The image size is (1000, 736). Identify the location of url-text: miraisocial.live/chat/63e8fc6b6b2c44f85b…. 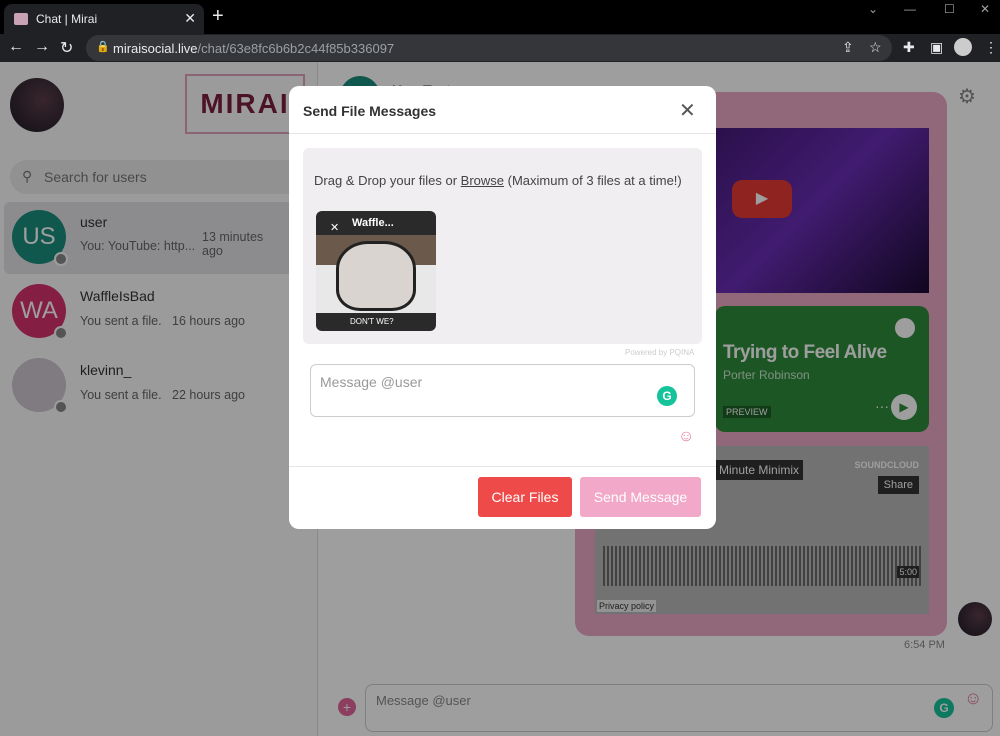
(254, 48).